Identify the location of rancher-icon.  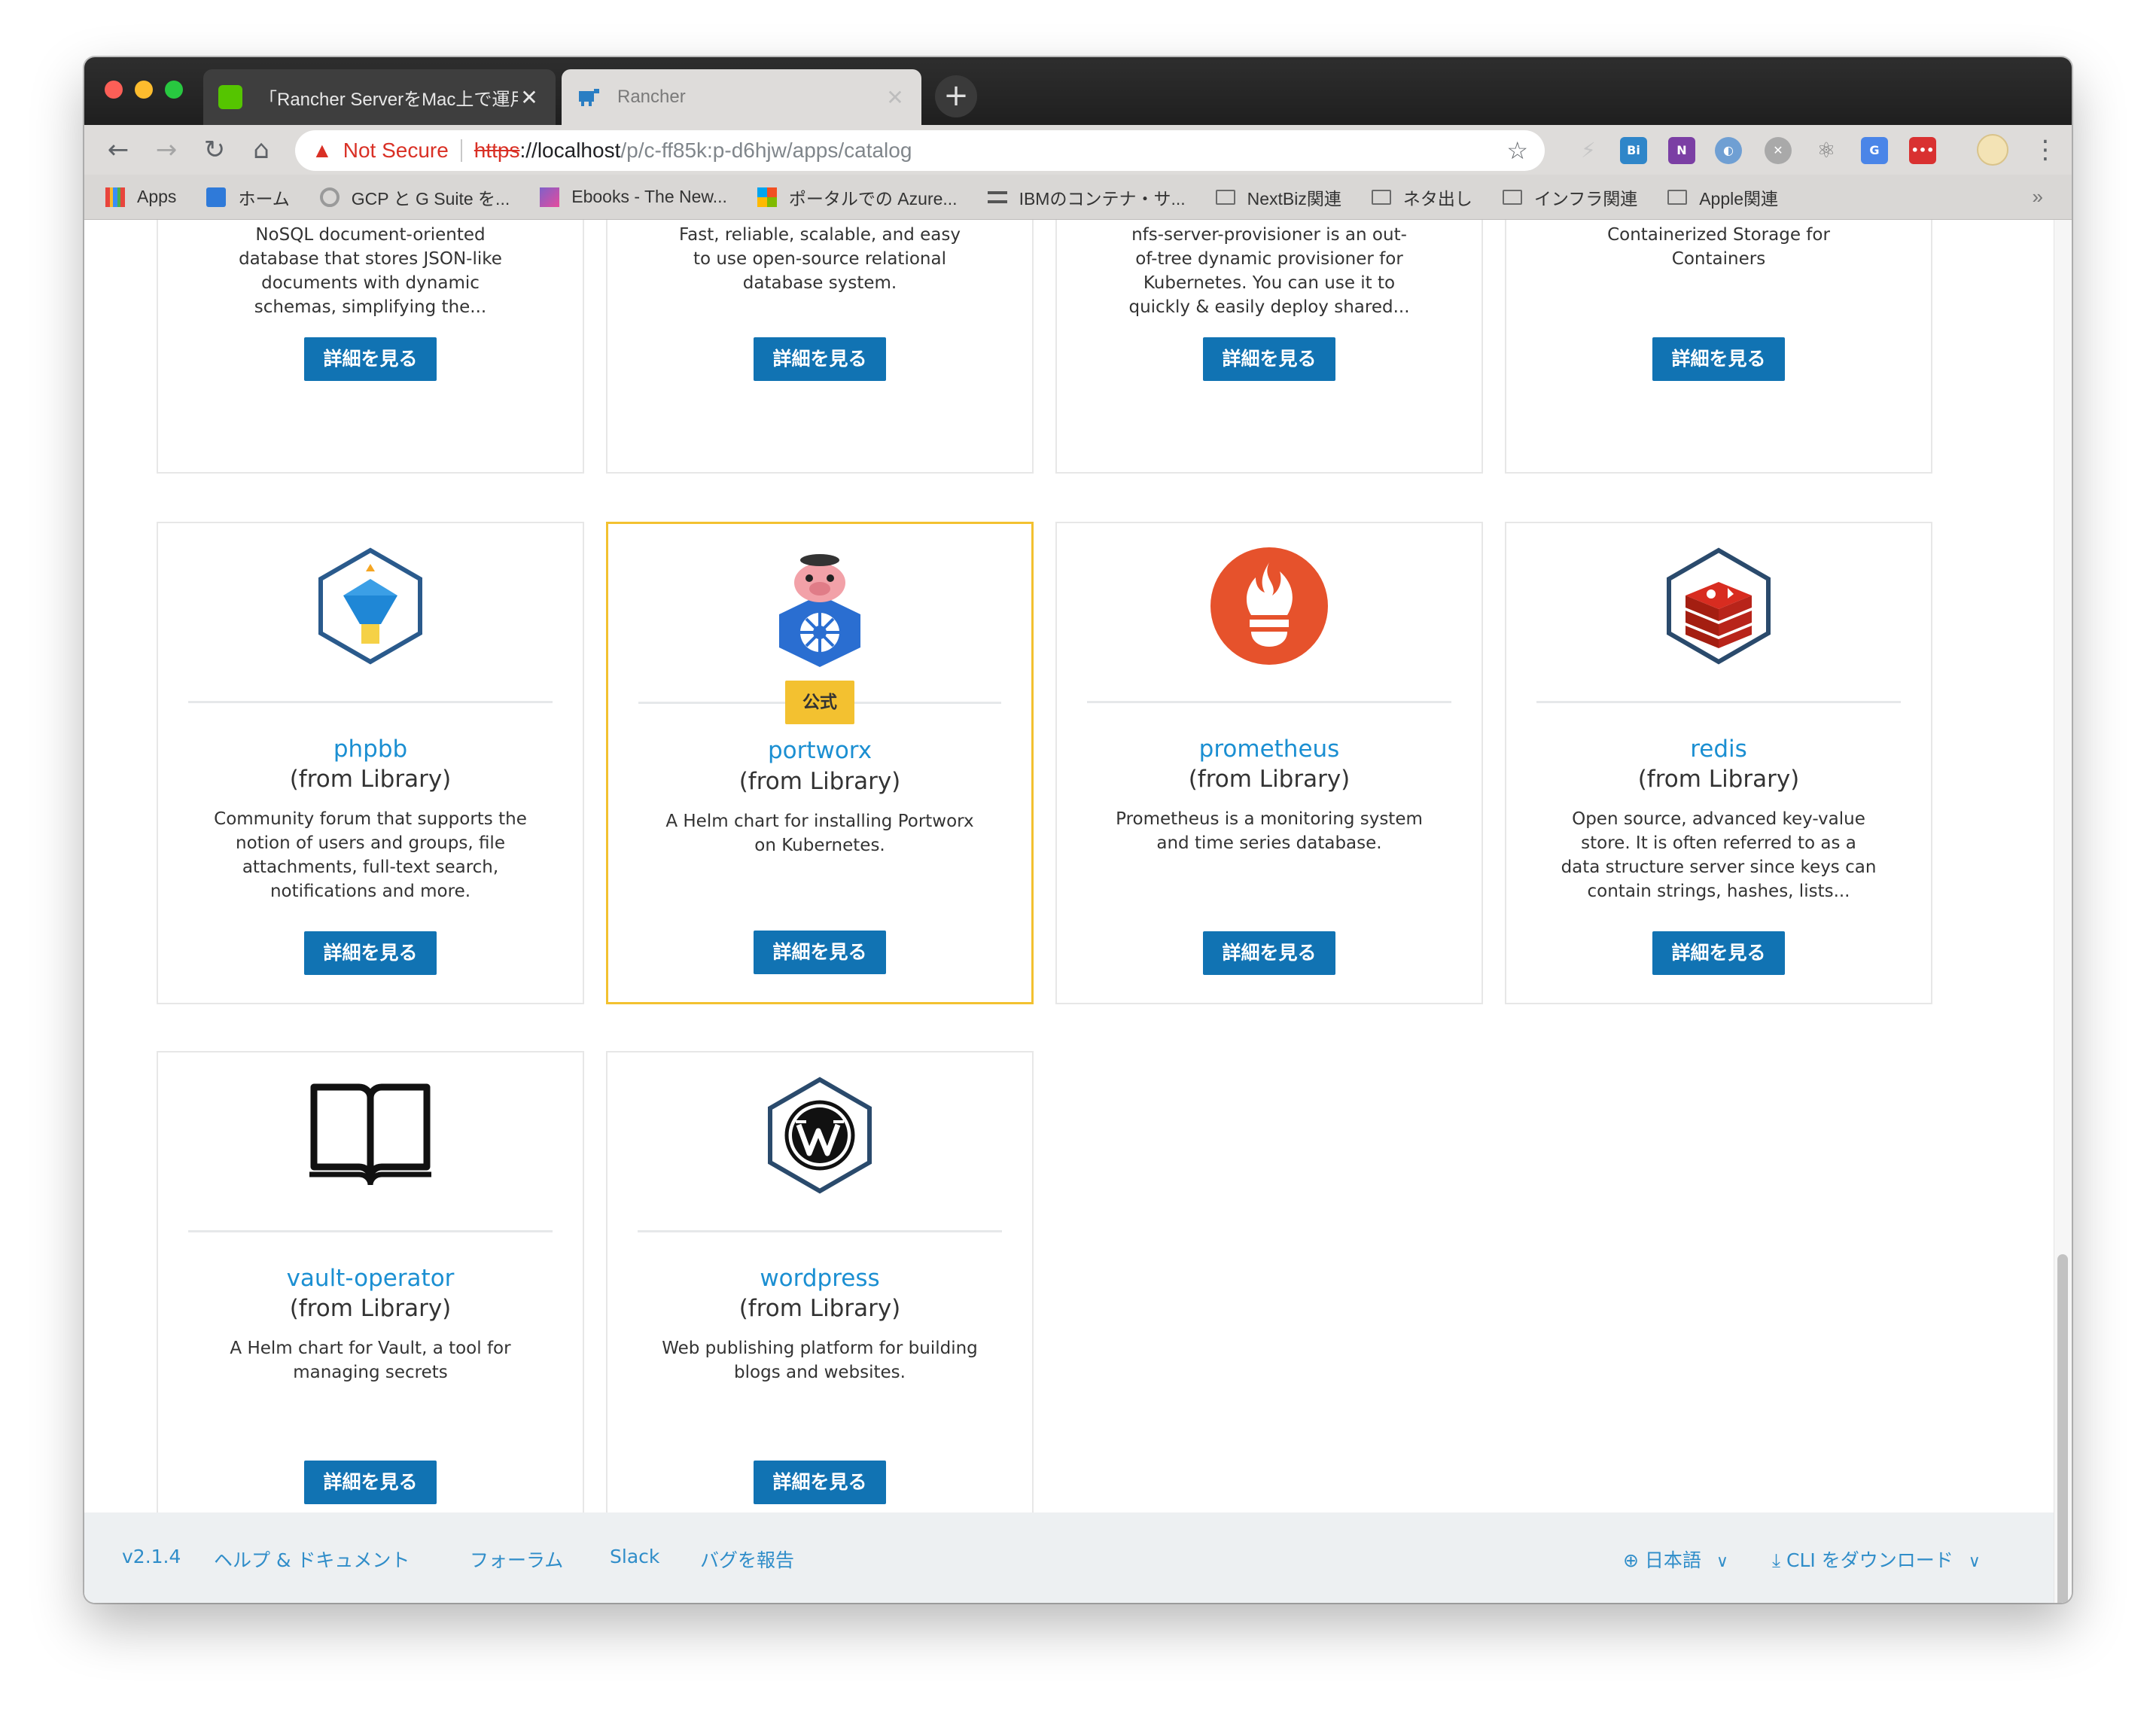
(589, 97).